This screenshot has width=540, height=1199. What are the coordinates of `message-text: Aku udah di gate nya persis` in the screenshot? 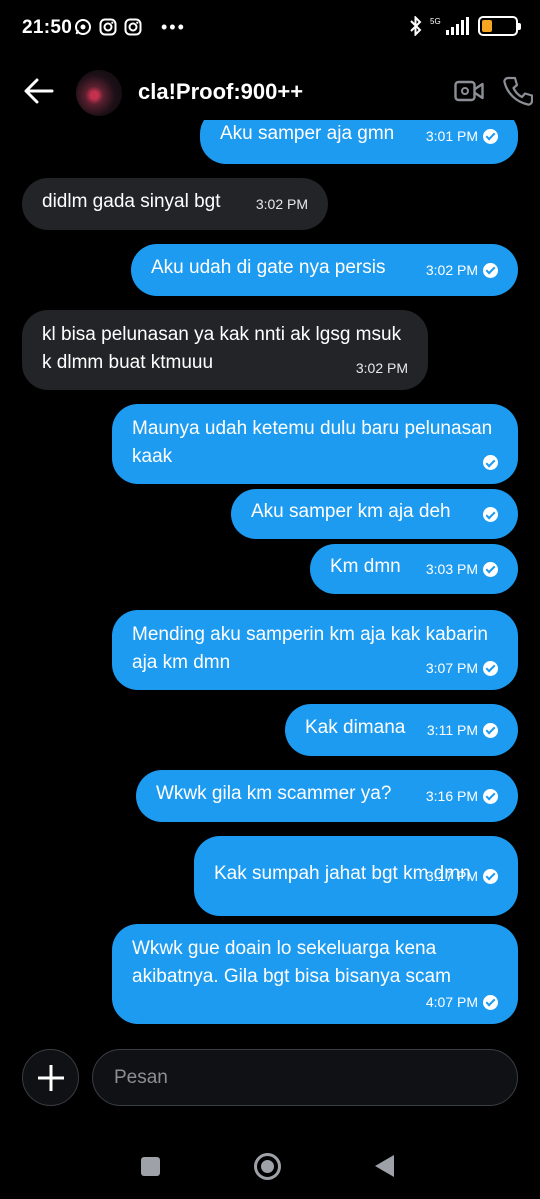 It's located at (268, 267).